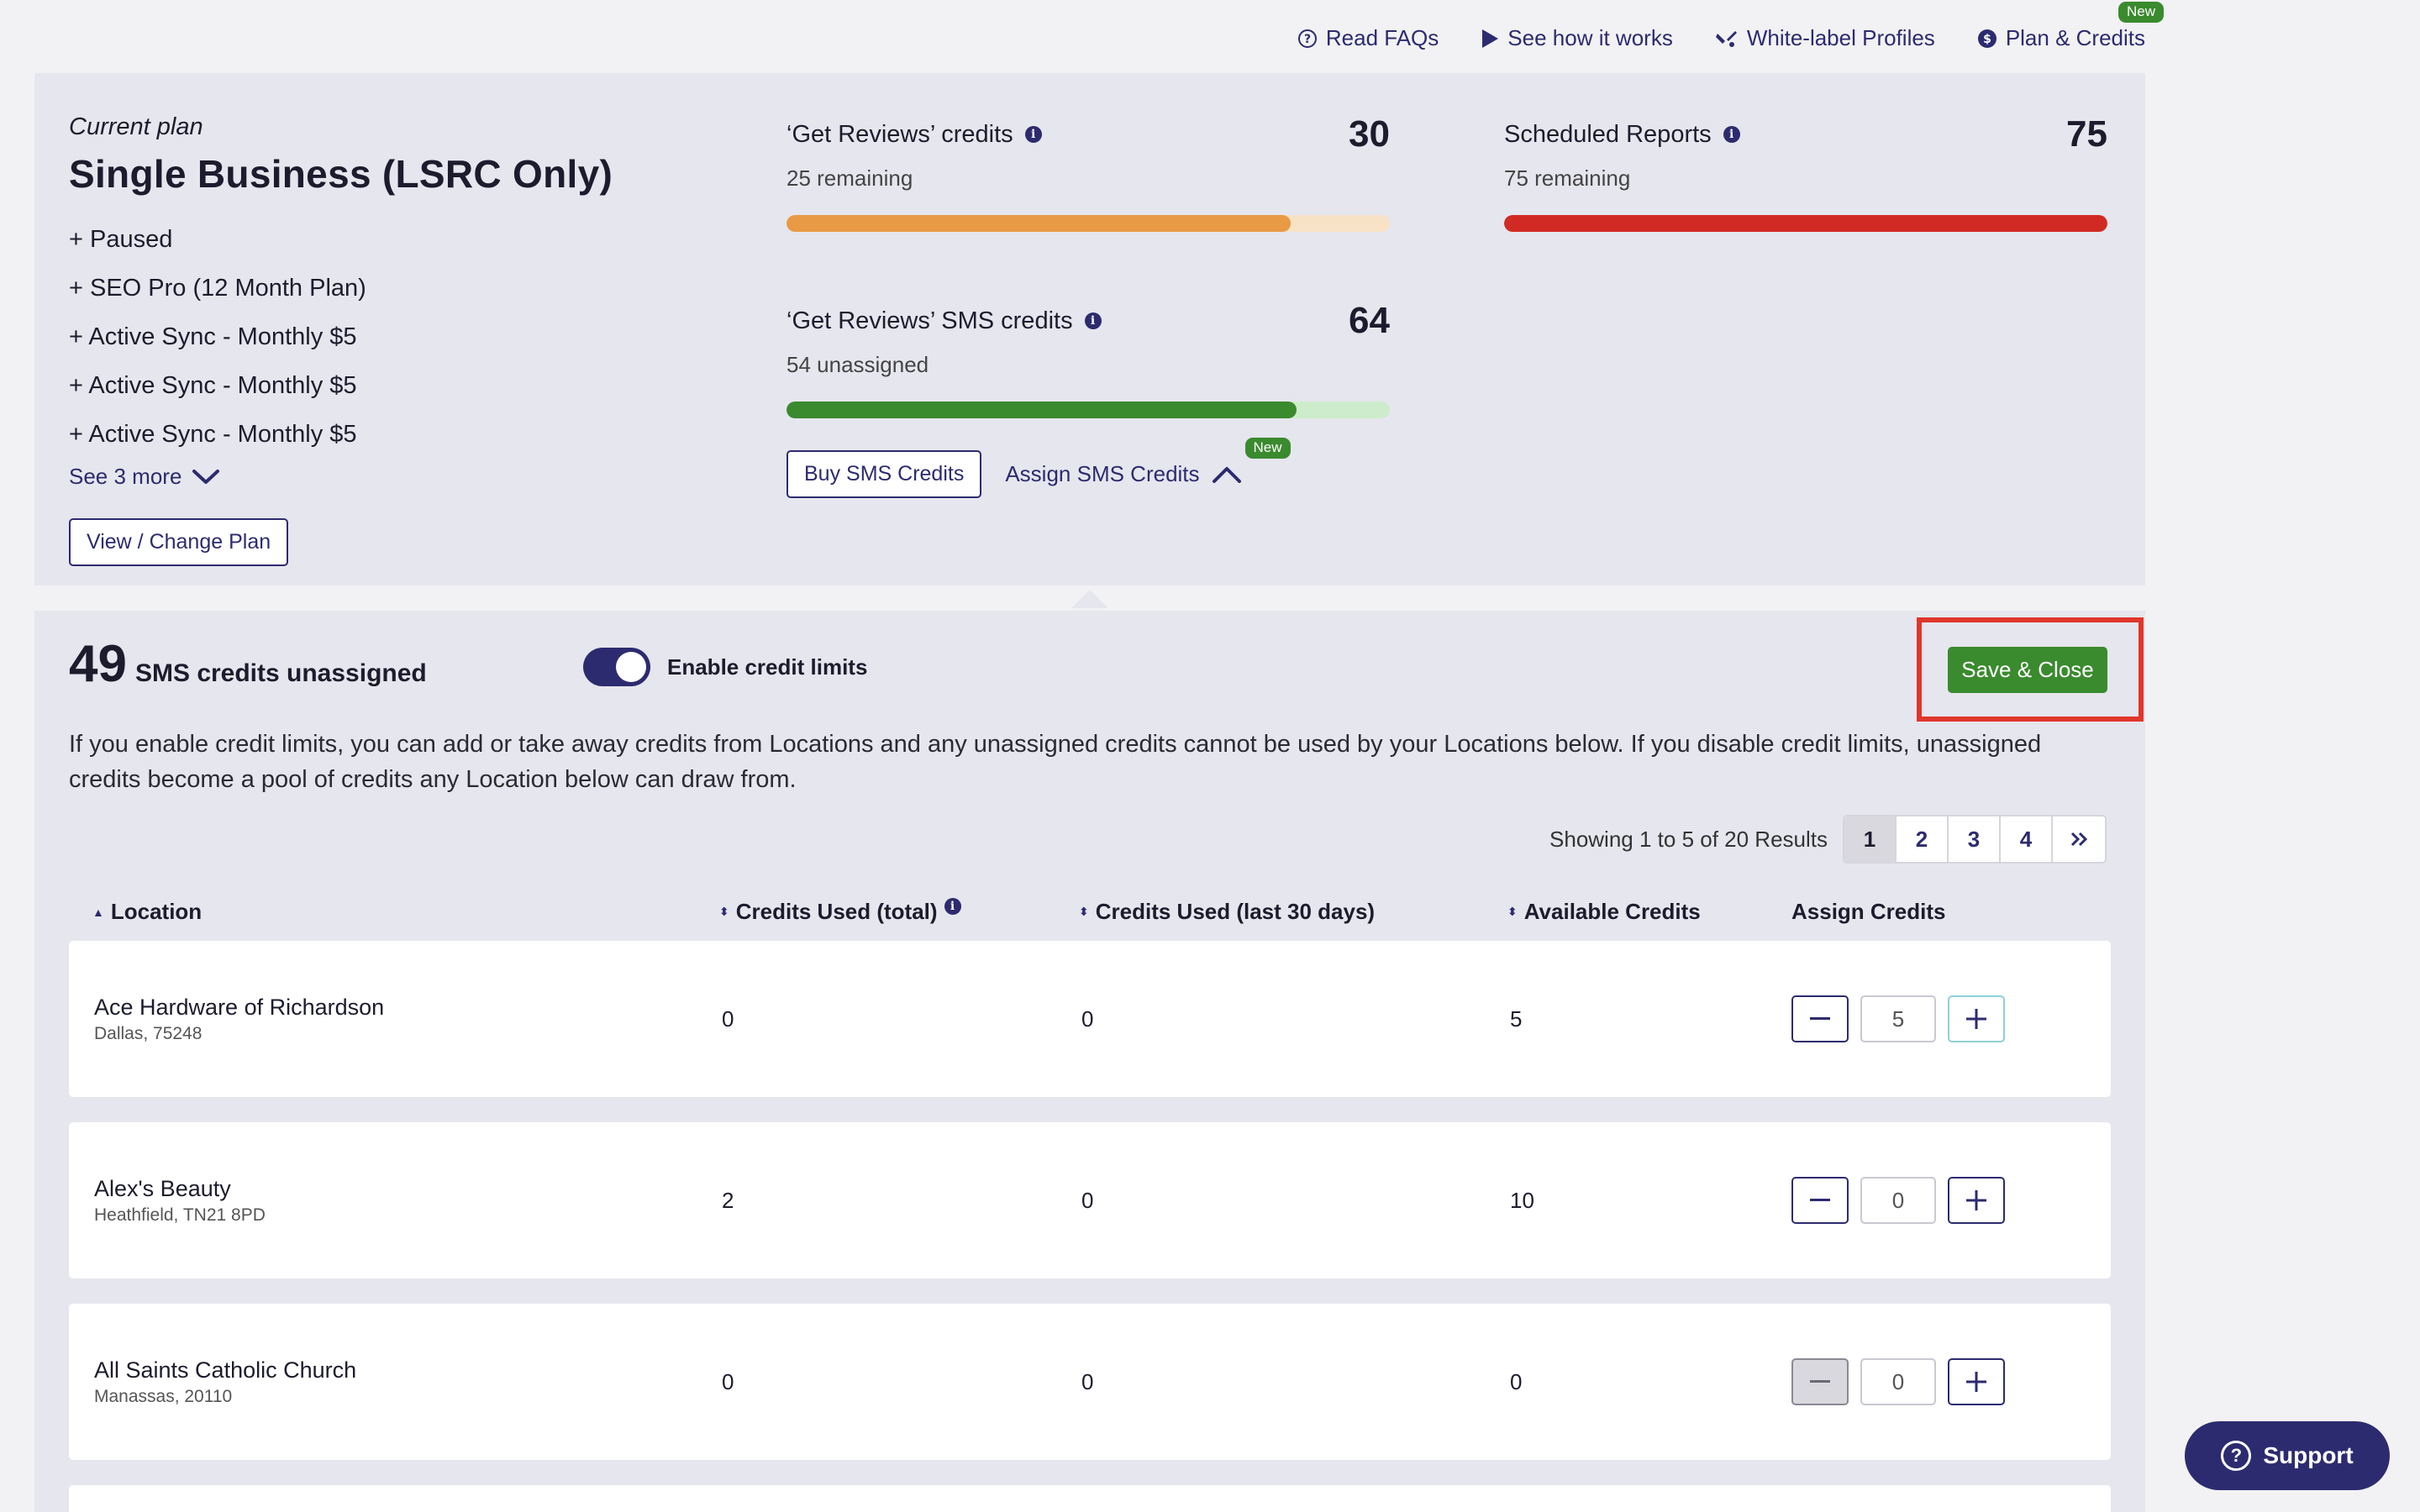 The image size is (2420, 1512). I want to click on support-button: ? Support, so click(2287, 1455).